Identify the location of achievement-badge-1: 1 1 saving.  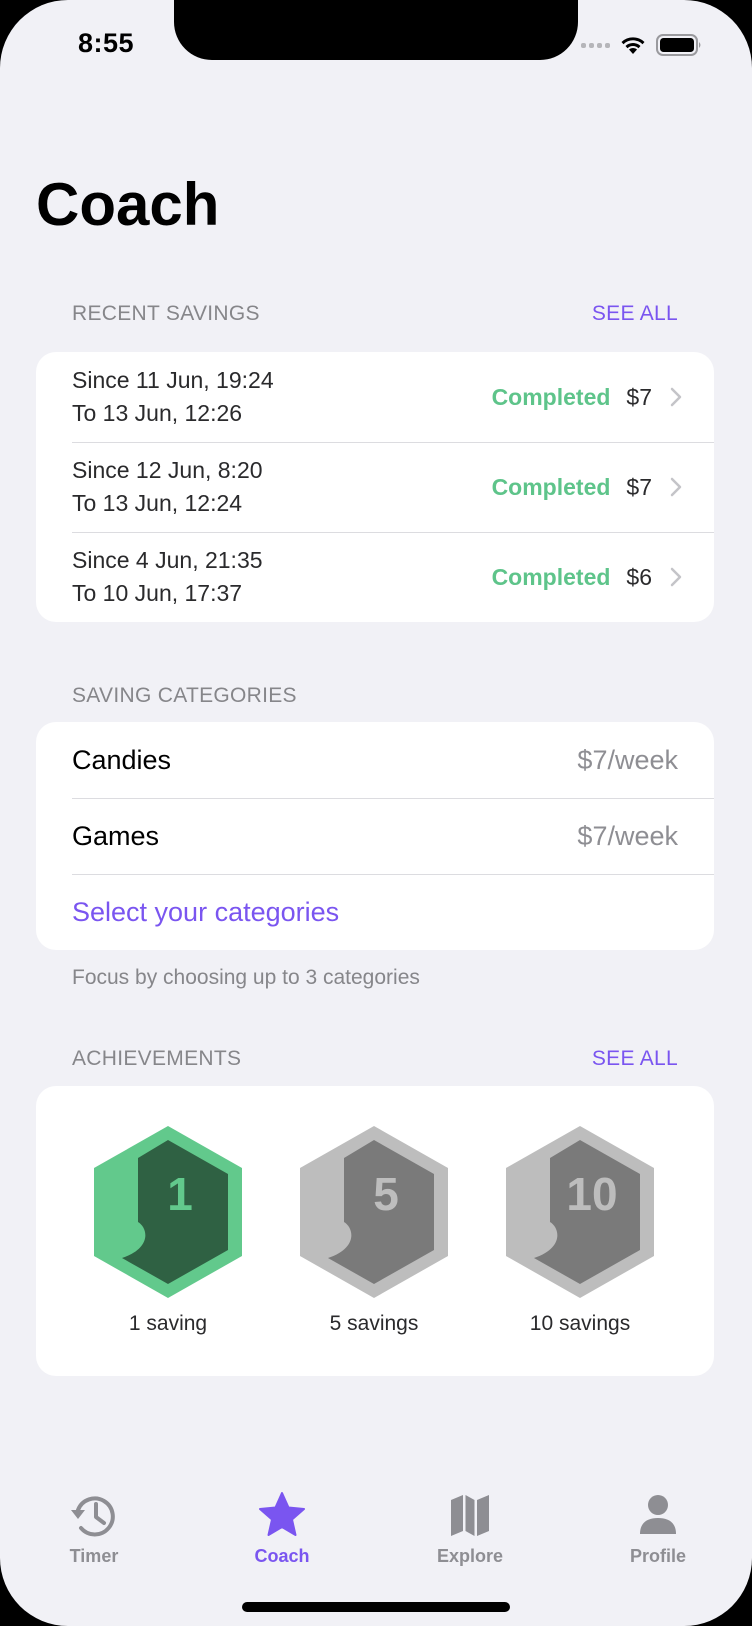
(168, 1230).